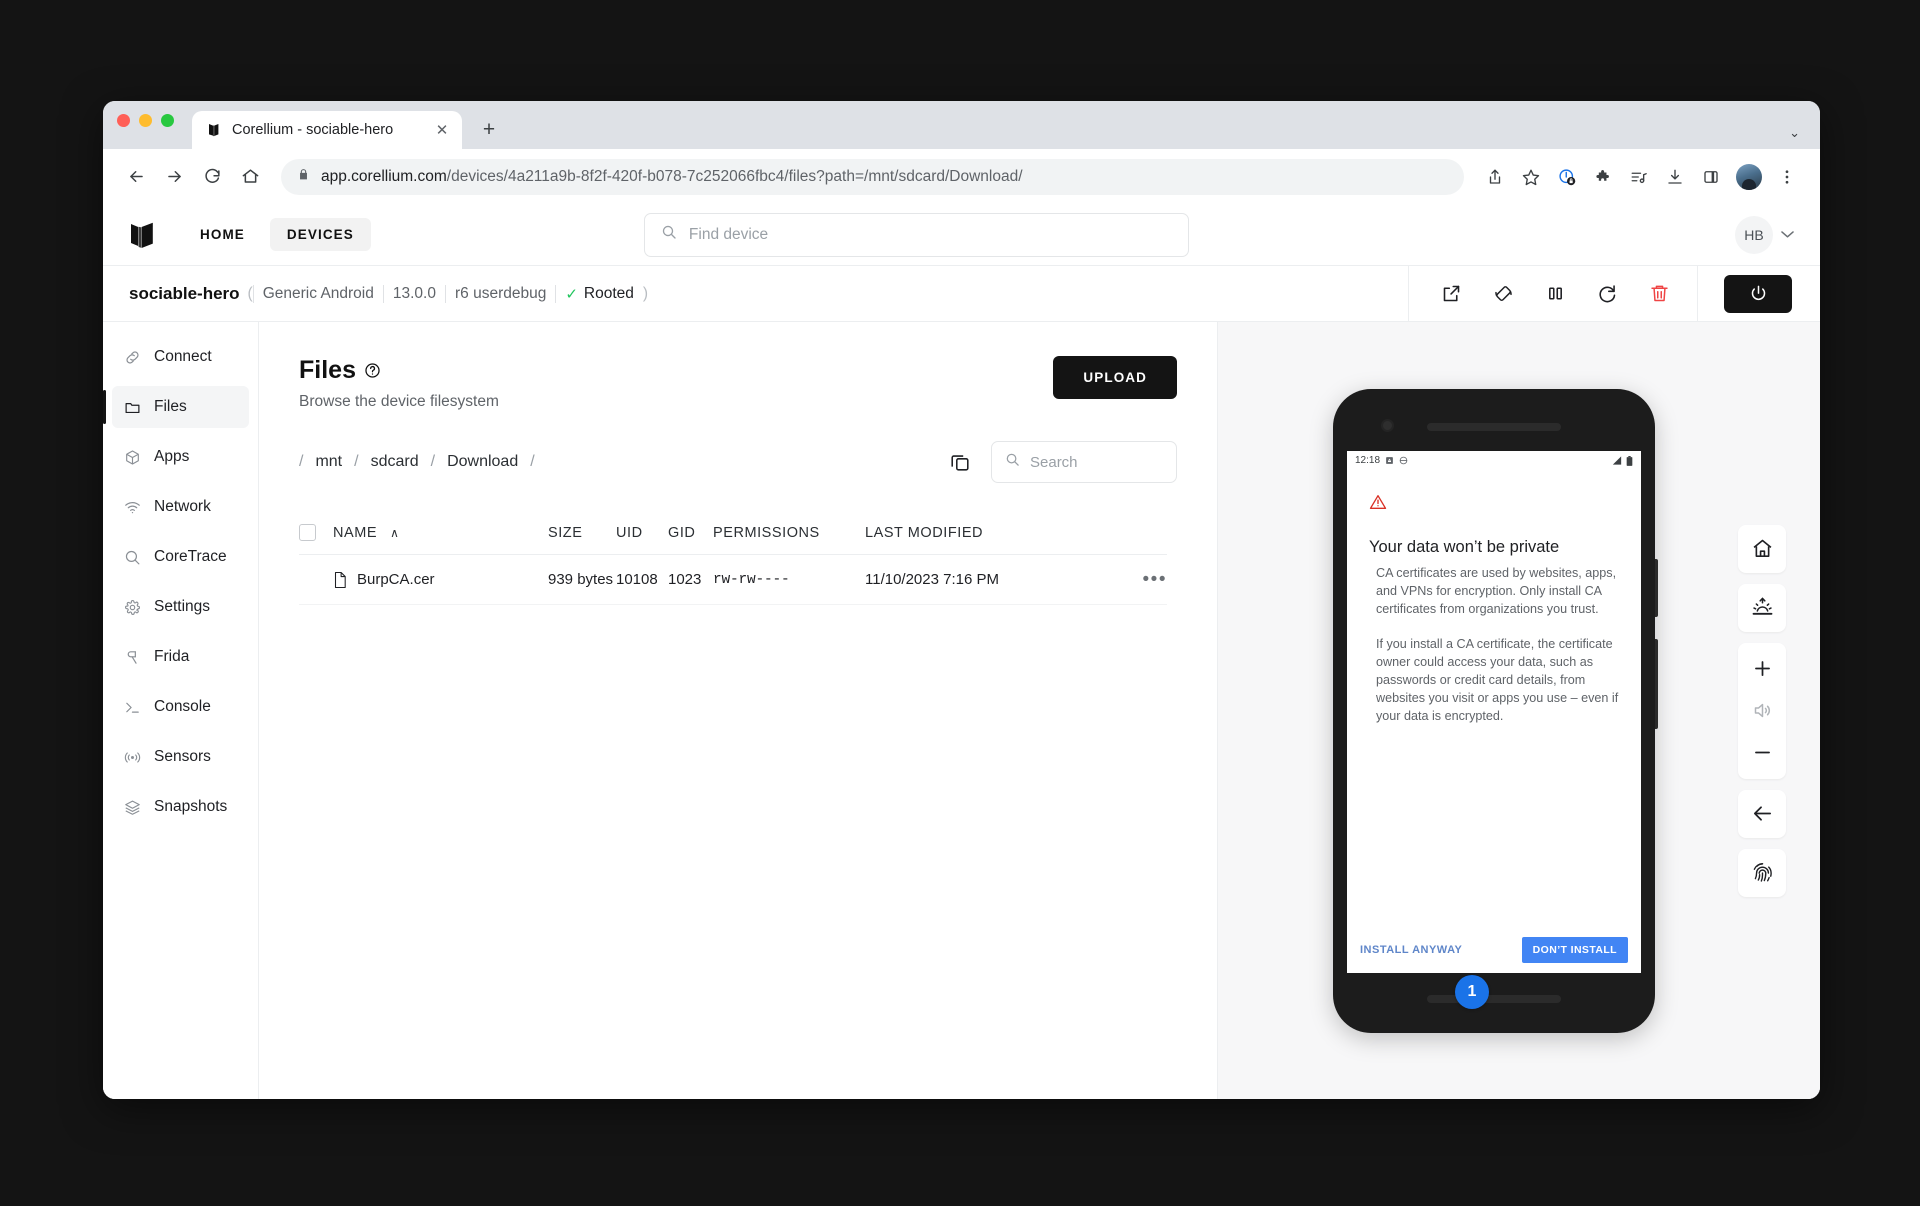  Describe the element at coordinates (191, 806) in the screenshot. I see `sidebar-item-label: Snapshots` at that location.